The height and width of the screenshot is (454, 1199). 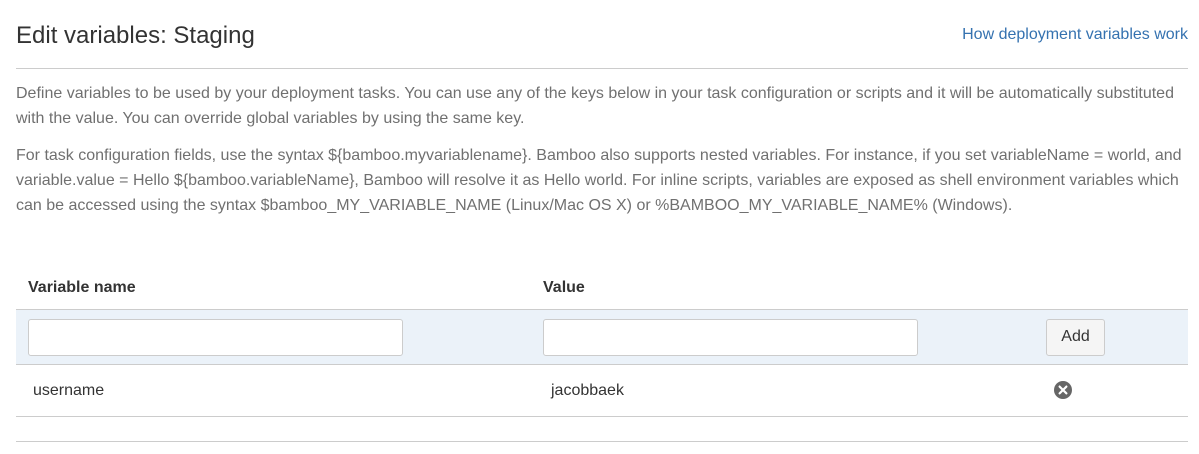 What do you see at coordinates (1075, 337) in the screenshot?
I see `add-variable-button: Add` at bounding box center [1075, 337].